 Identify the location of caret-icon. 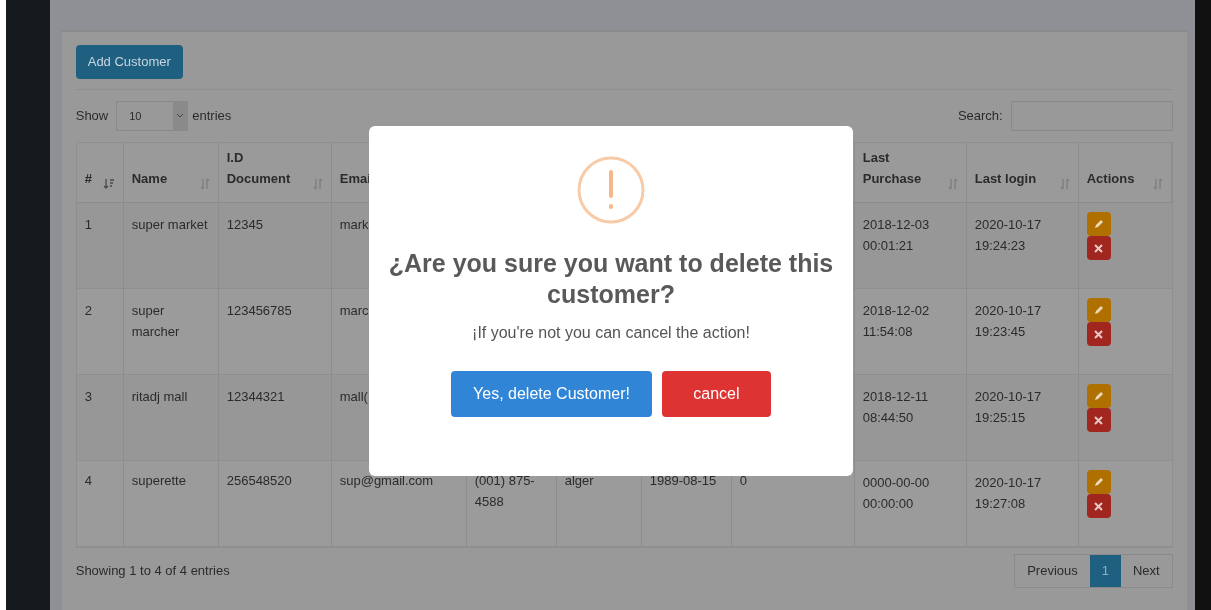
(180, 116).